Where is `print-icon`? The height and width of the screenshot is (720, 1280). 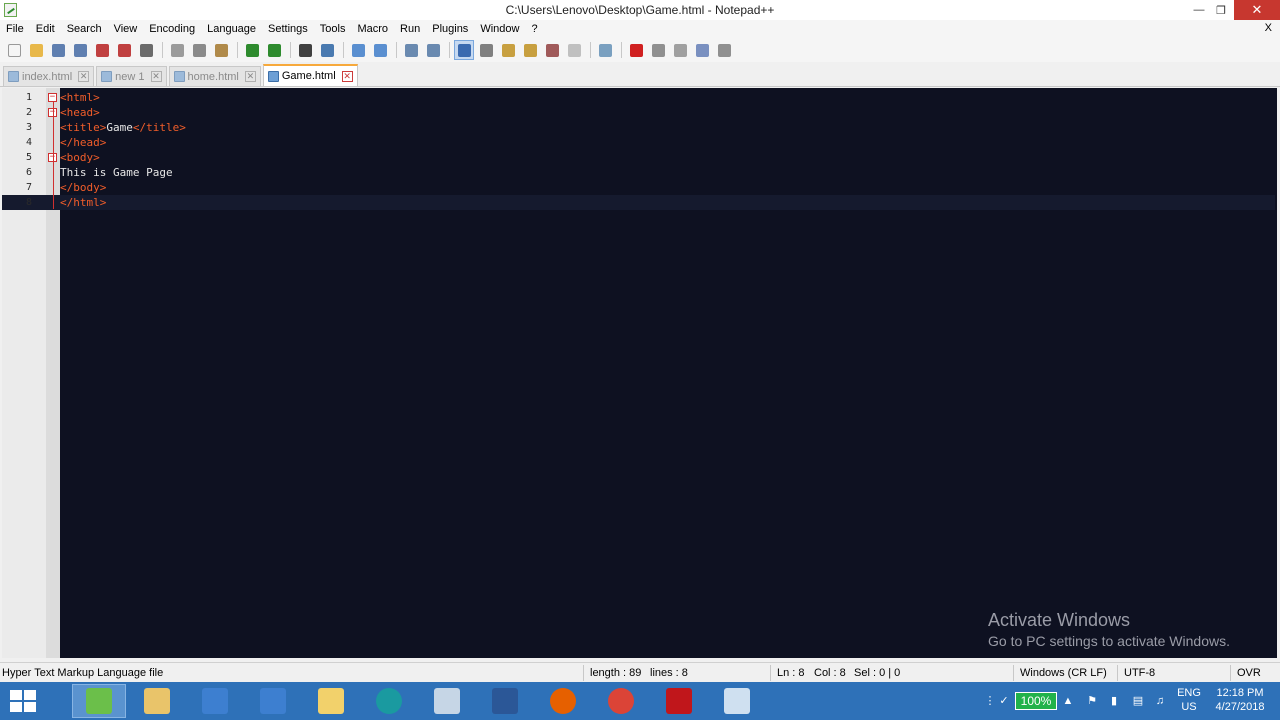 print-icon is located at coordinates (146, 50).